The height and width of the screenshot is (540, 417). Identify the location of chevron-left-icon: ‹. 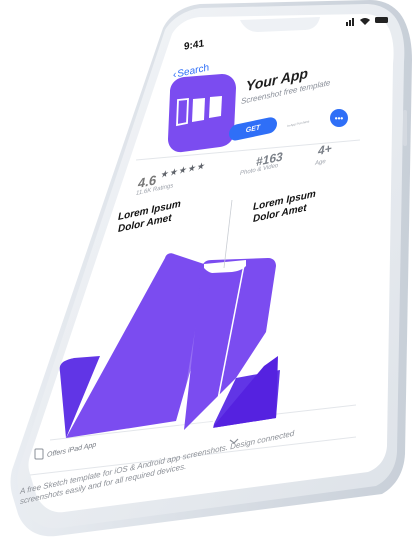
(175, 75).